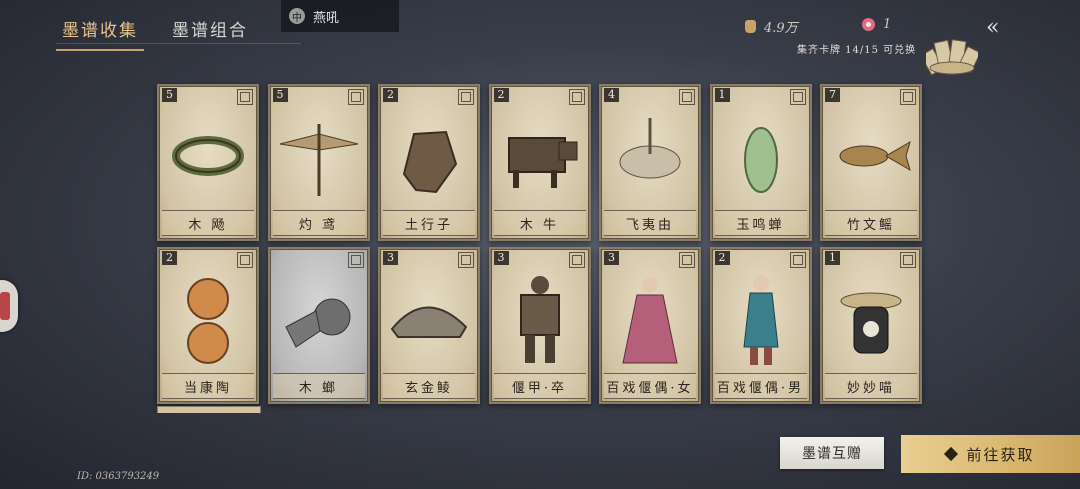 This screenshot has width=1080, height=489. Describe the element at coordinates (539, 319) in the screenshot. I see `armored-soldier-art-icon` at that location.